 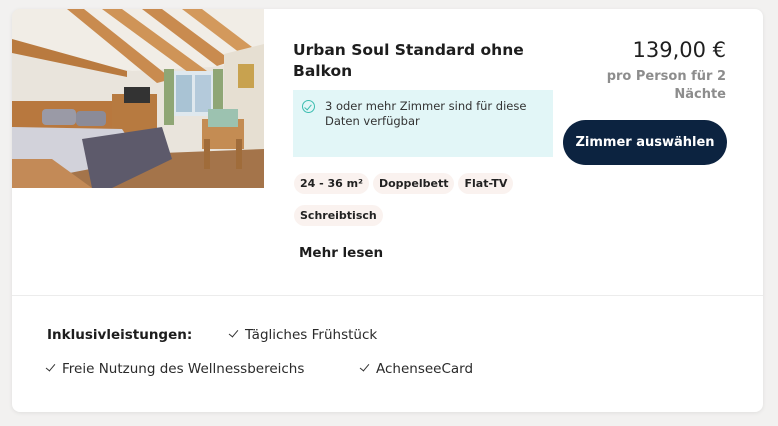 I want to click on read-more-link: Mehr lesen, so click(x=341, y=253).